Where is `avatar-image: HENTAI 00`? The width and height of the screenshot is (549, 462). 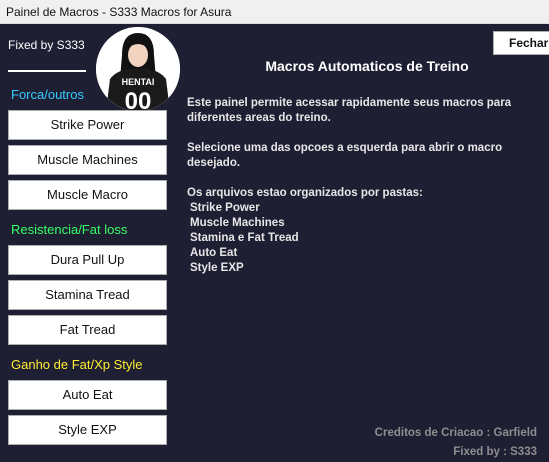 avatar-image: HENTAI 00 is located at coordinates (138, 69).